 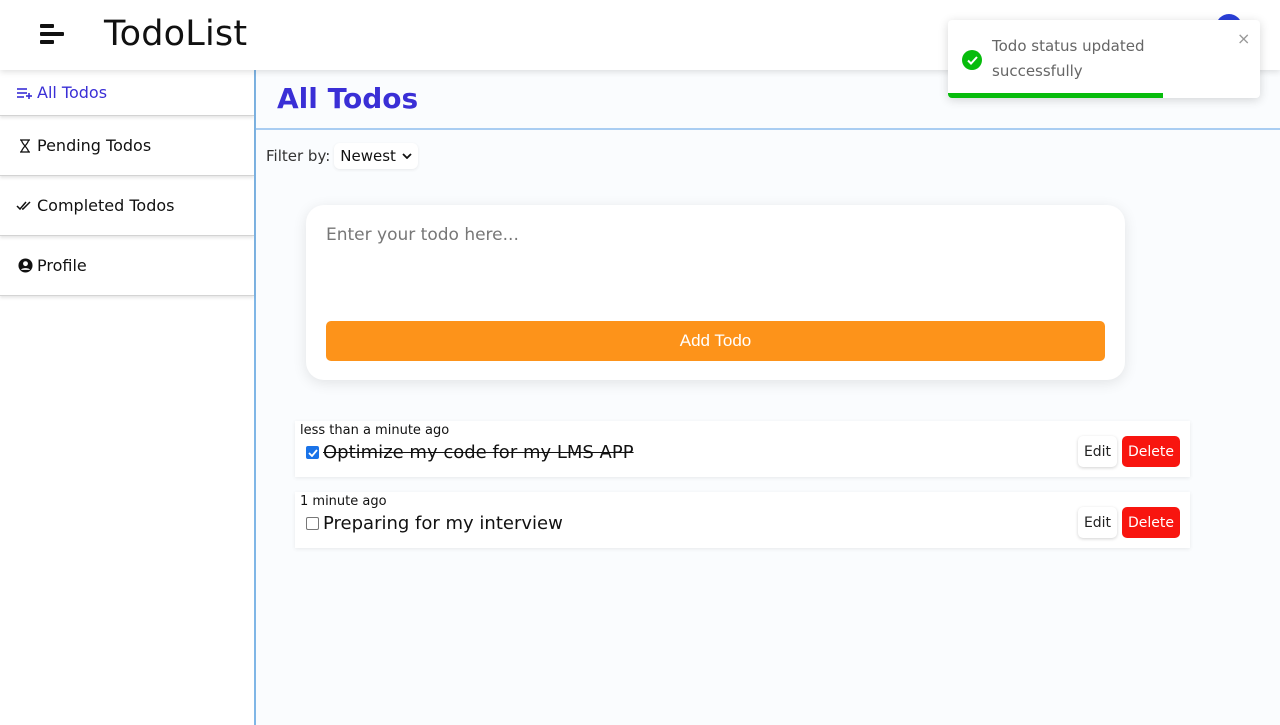 What do you see at coordinates (375, 430) in the screenshot?
I see `todo-timestamp: less than a minute ago` at bounding box center [375, 430].